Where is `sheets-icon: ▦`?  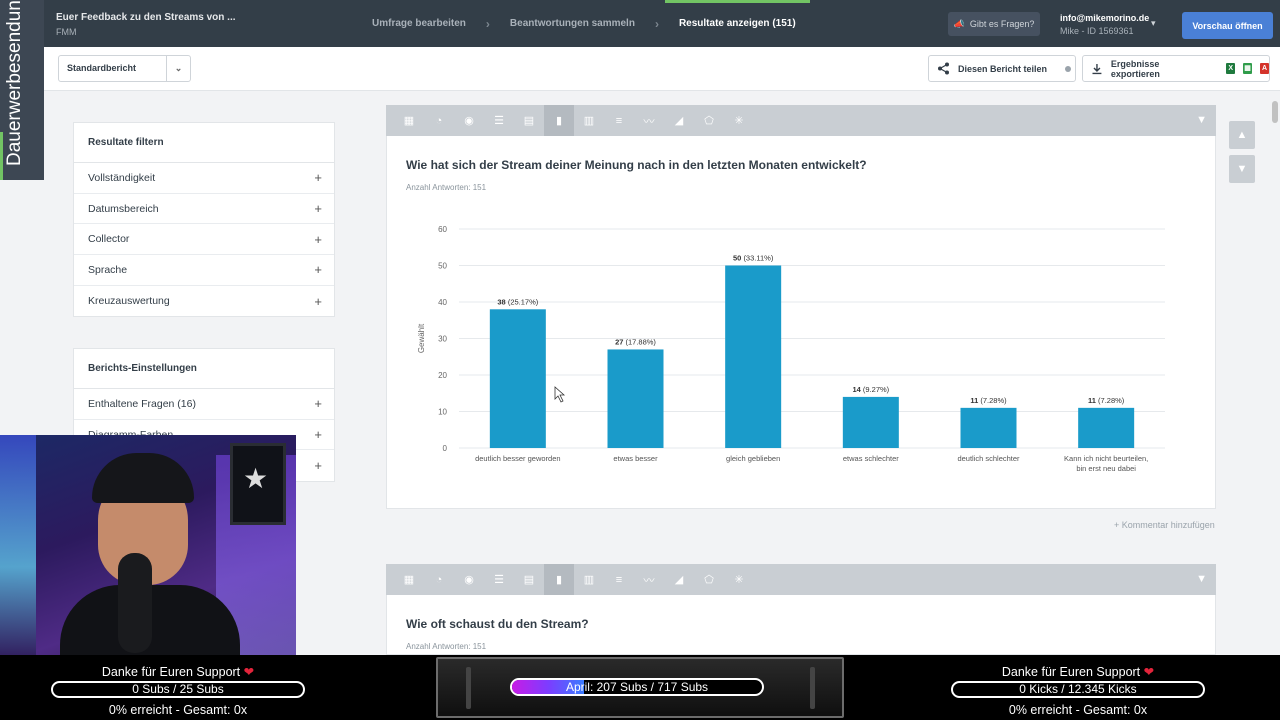
sheets-icon: ▦ is located at coordinates (1248, 68).